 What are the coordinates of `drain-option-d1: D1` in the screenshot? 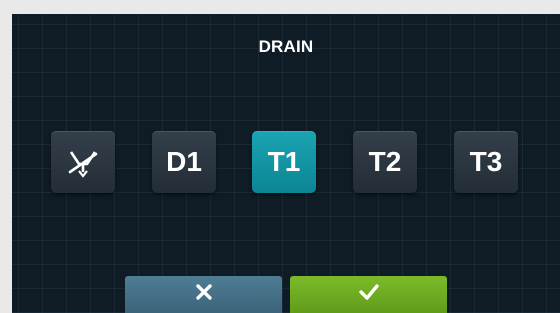 It's located at (184, 162).